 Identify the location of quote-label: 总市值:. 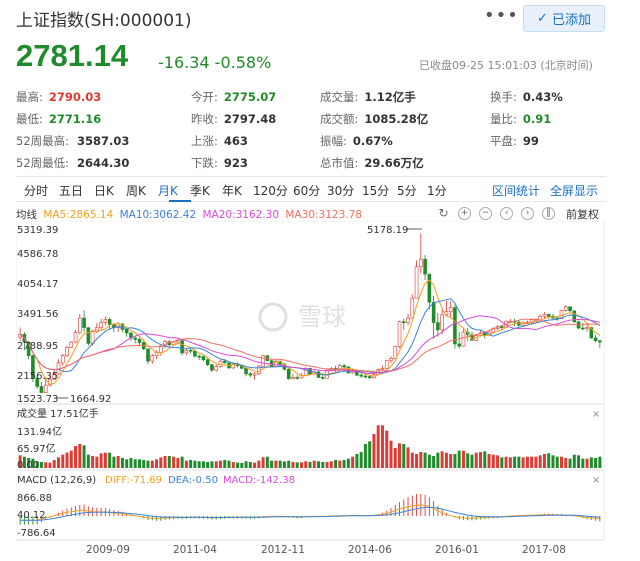
(339, 163).